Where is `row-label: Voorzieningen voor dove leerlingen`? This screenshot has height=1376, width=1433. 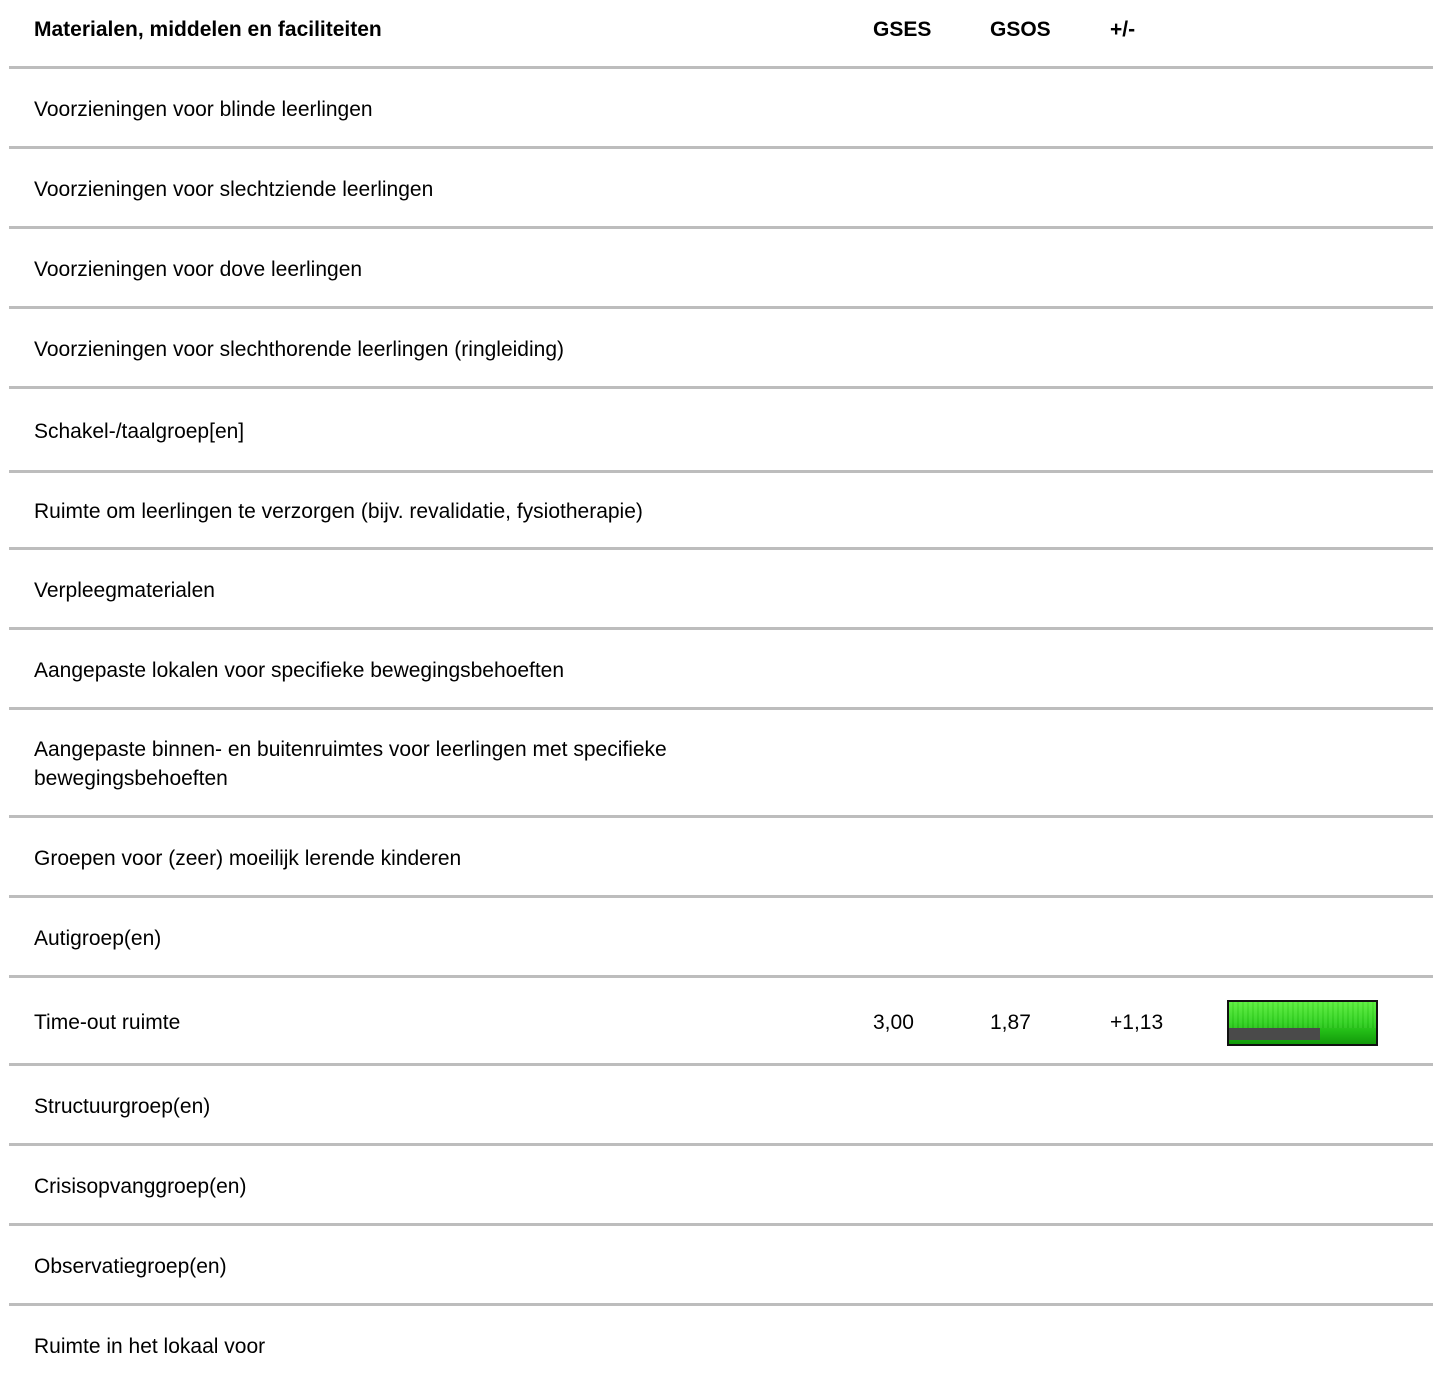 row-label: Voorzieningen voor dove leerlingen is located at coordinates (198, 269).